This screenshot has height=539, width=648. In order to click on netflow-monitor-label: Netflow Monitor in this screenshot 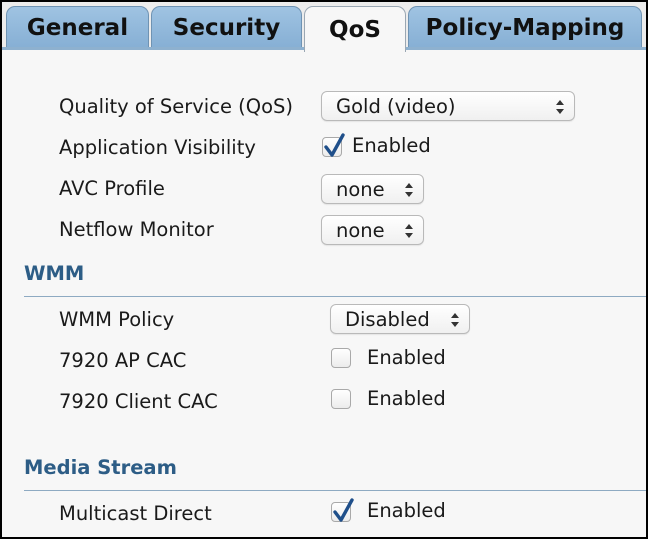, I will do `click(136, 229)`.